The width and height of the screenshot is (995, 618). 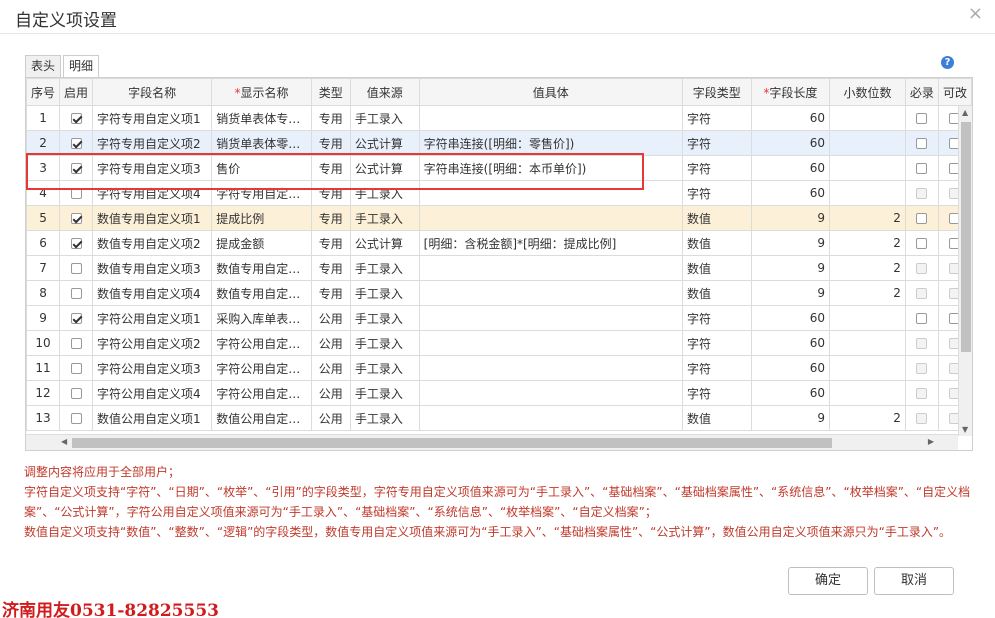 I want to click on row-number-cell: 10, so click(x=43, y=343).